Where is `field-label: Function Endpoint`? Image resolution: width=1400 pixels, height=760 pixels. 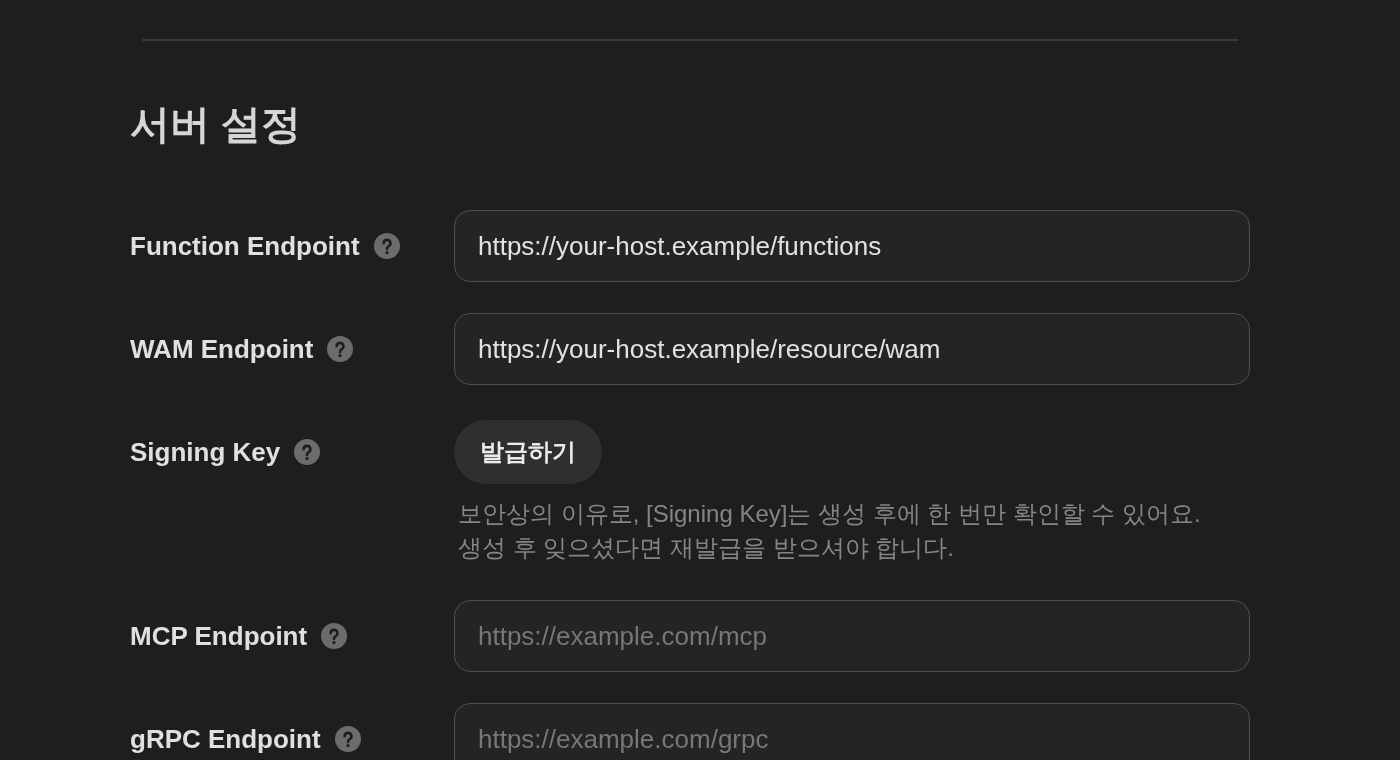
field-label: Function Endpoint is located at coordinates (245, 246).